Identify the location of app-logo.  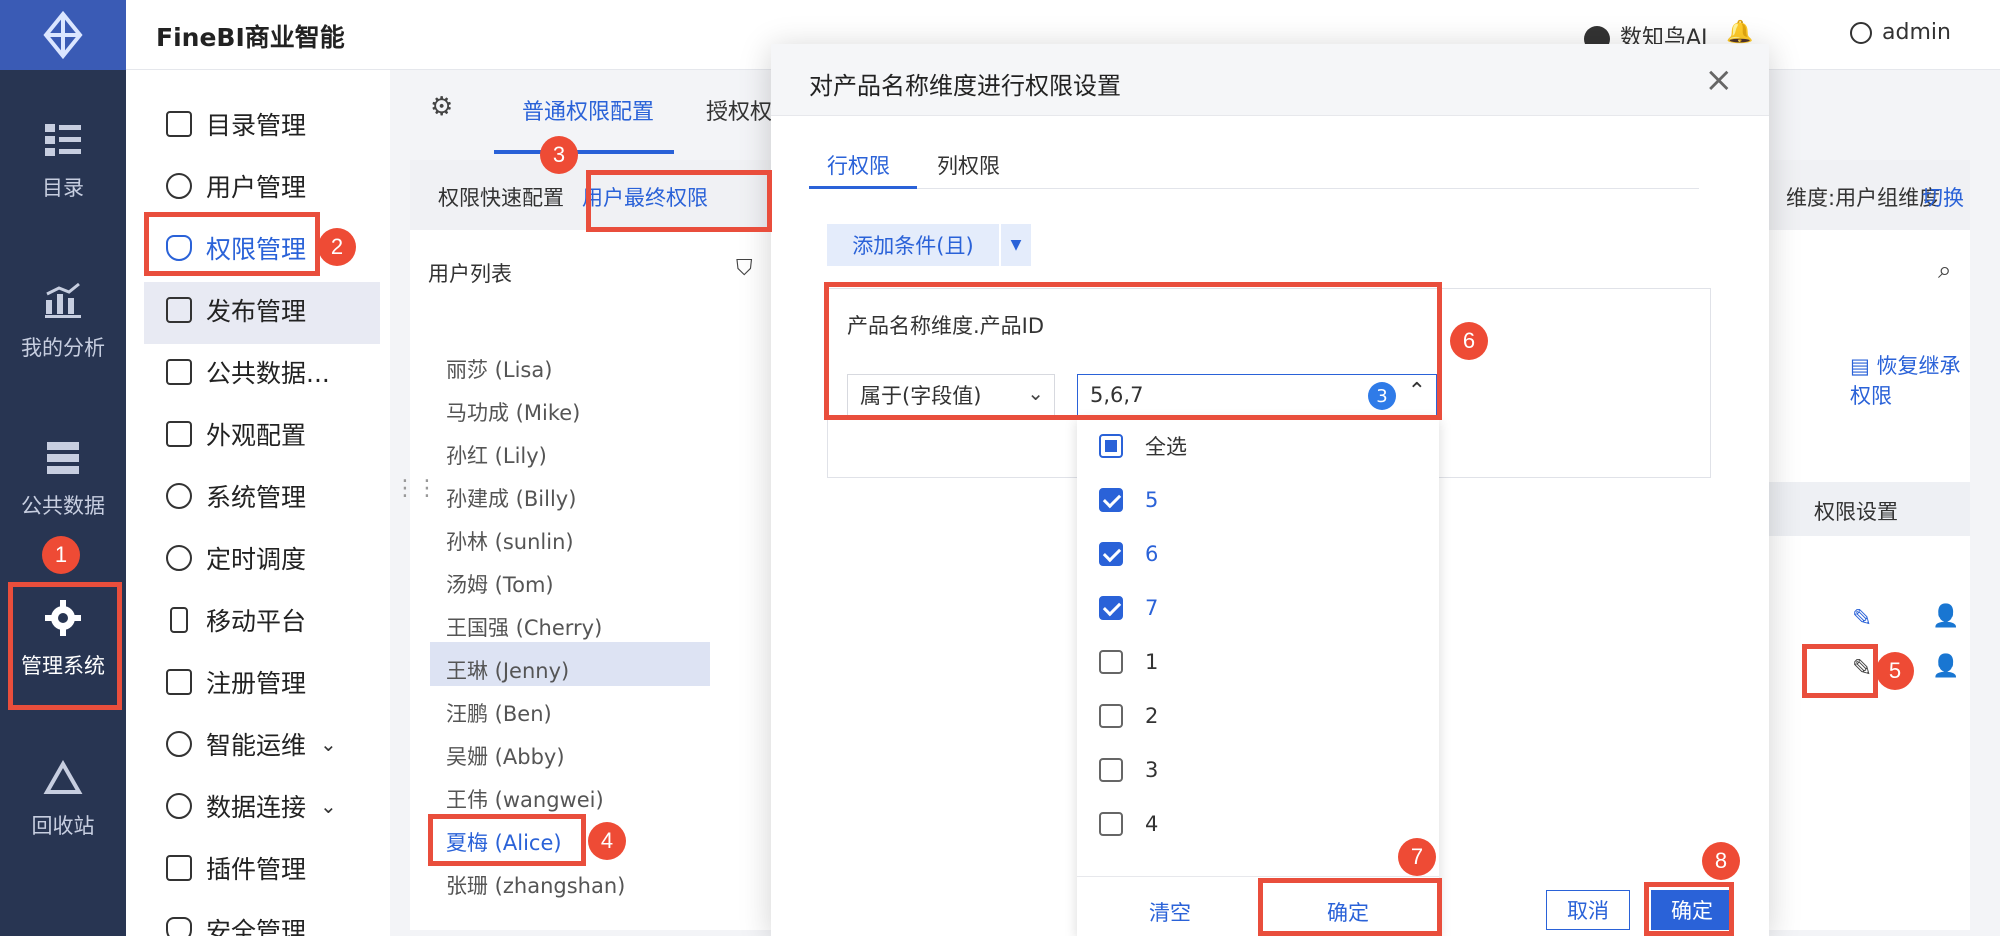
(63, 35).